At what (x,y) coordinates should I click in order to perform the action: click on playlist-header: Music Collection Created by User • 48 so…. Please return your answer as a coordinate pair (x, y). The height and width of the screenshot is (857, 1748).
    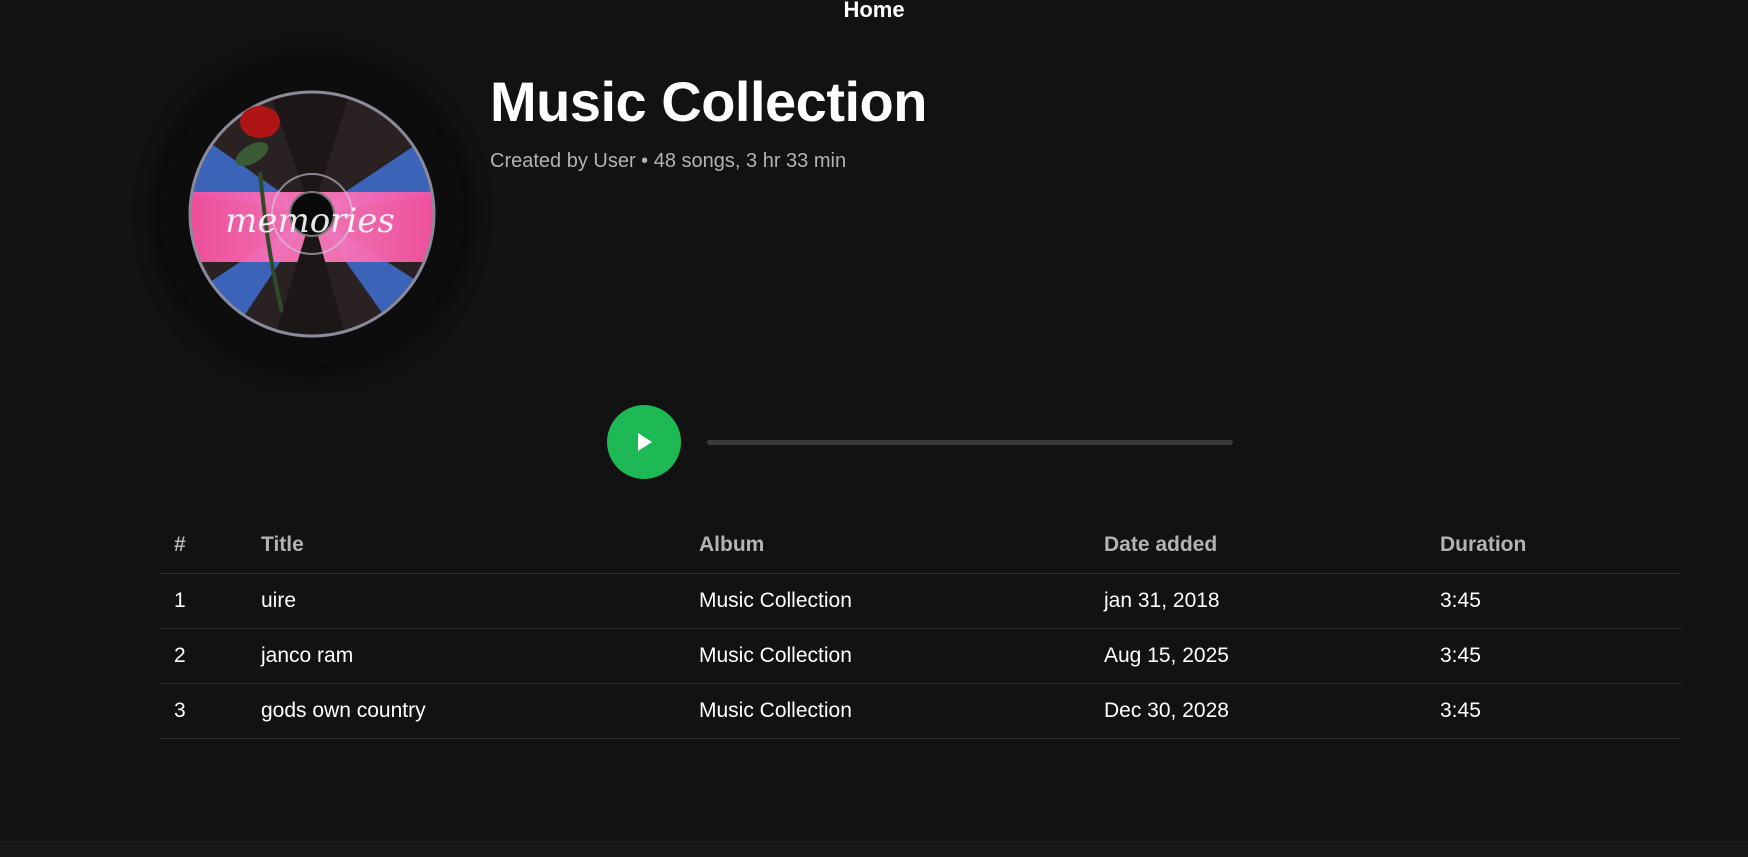
    Looking at the image, I should click on (708, 121).